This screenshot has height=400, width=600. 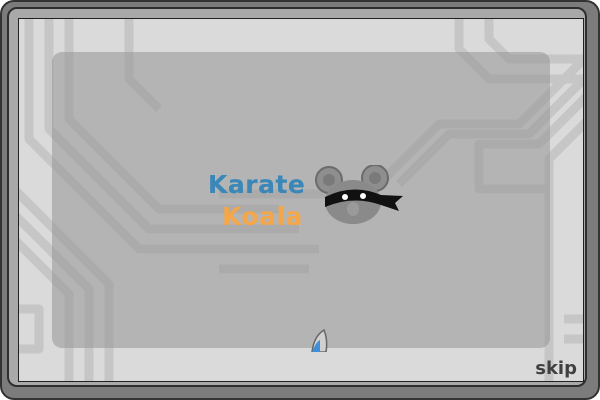 What do you see at coordinates (320, 340) in the screenshot?
I see `blue-fin-character-icon` at bounding box center [320, 340].